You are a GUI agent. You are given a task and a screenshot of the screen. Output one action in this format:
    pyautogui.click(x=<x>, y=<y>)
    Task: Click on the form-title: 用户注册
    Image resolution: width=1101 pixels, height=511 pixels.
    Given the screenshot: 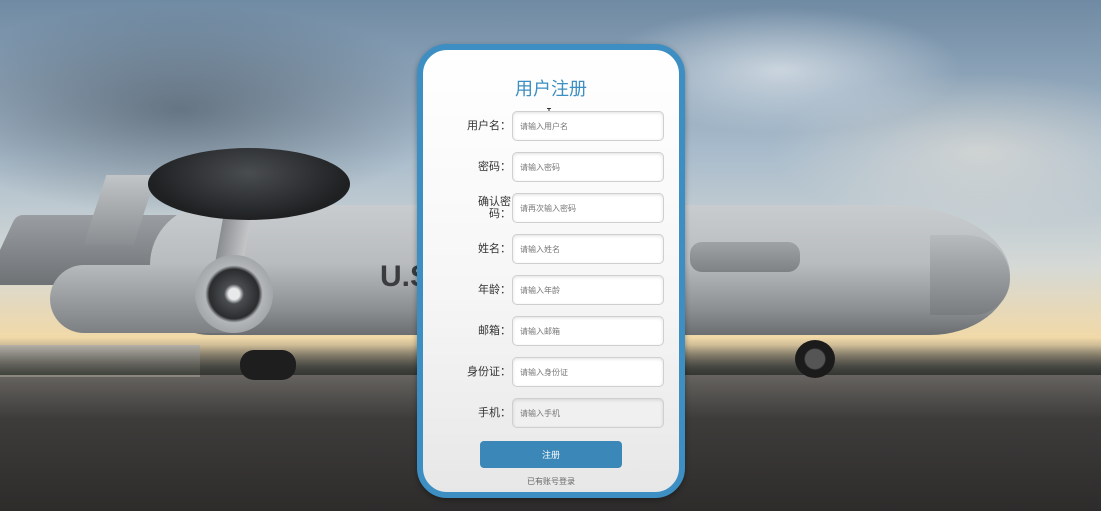 What is the action you would take?
    pyautogui.click(x=551, y=89)
    